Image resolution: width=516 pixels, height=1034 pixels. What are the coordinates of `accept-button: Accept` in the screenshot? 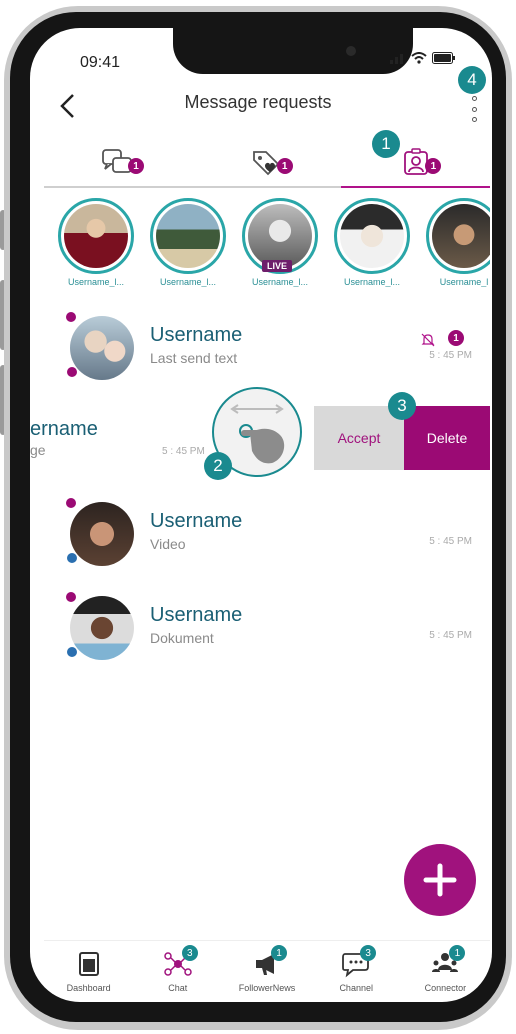 It's located at (359, 438).